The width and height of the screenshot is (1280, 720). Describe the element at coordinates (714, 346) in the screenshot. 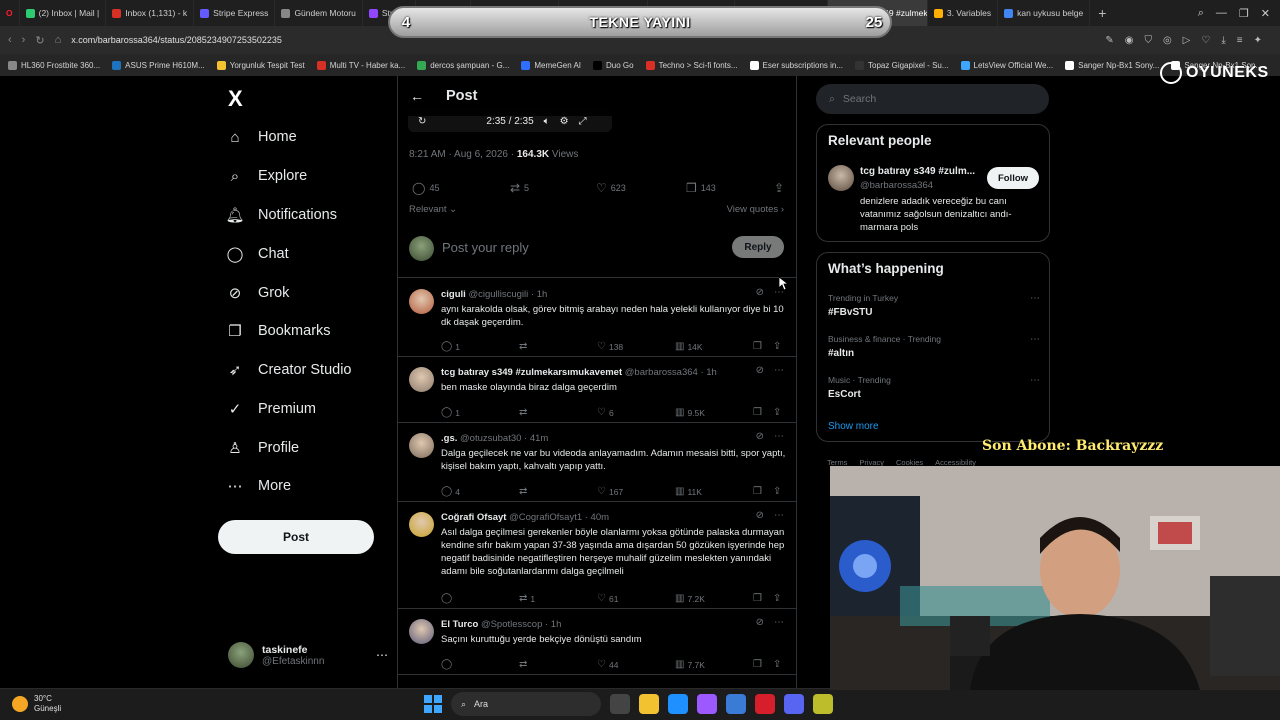

I see `views-button: ▥ 14K` at that location.